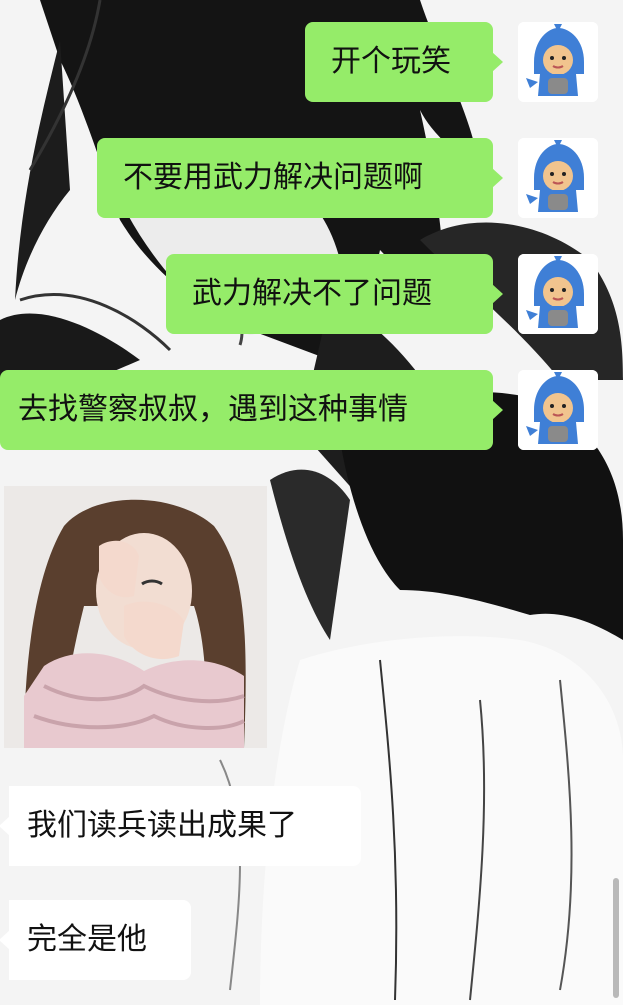  What do you see at coordinates (87, 939) in the screenshot?
I see `message-text: 完全是他` at bounding box center [87, 939].